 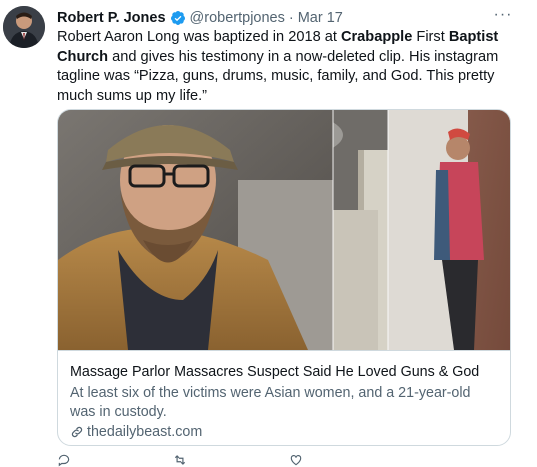 What do you see at coordinates (284, 432) in the screenshot?
I see `card-domain: thedailybeast.com` at bounding box center [284, 432].